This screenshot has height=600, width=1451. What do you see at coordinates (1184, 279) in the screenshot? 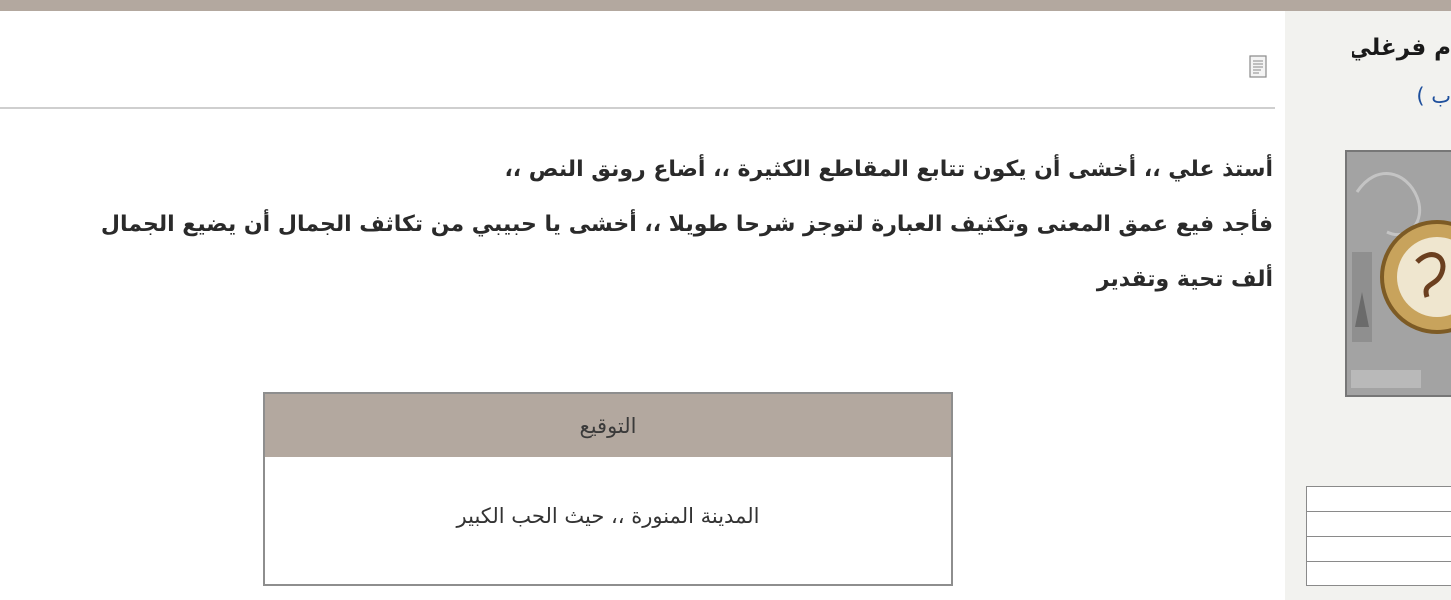
I see `post-line: ألف تحية وتقدير` at bounding box center [1184, 279].